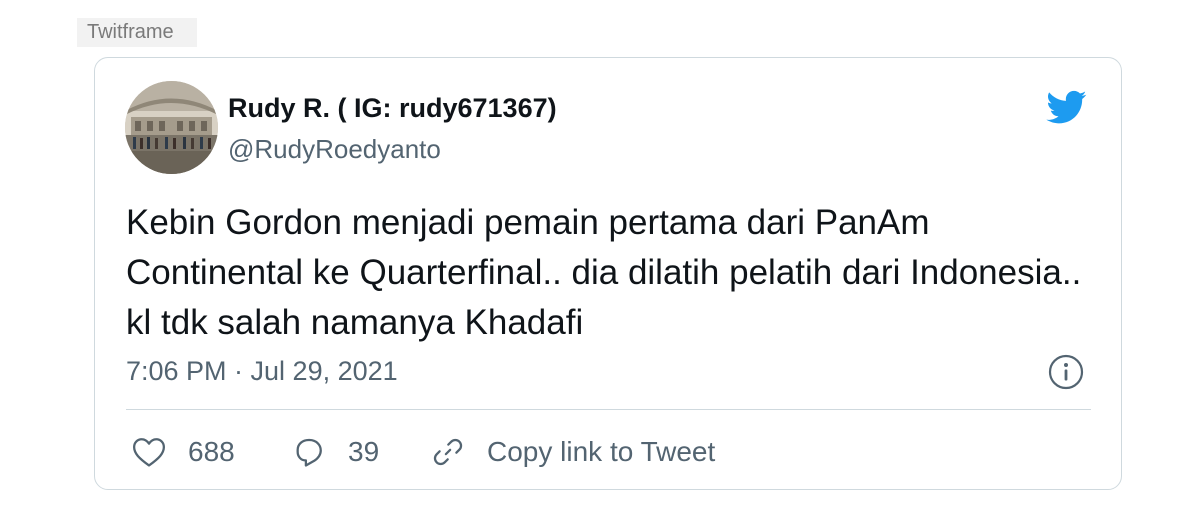  Describe the element at coordinates (364, 451) in the screenshot. I see `reply-count: 39` at that location.